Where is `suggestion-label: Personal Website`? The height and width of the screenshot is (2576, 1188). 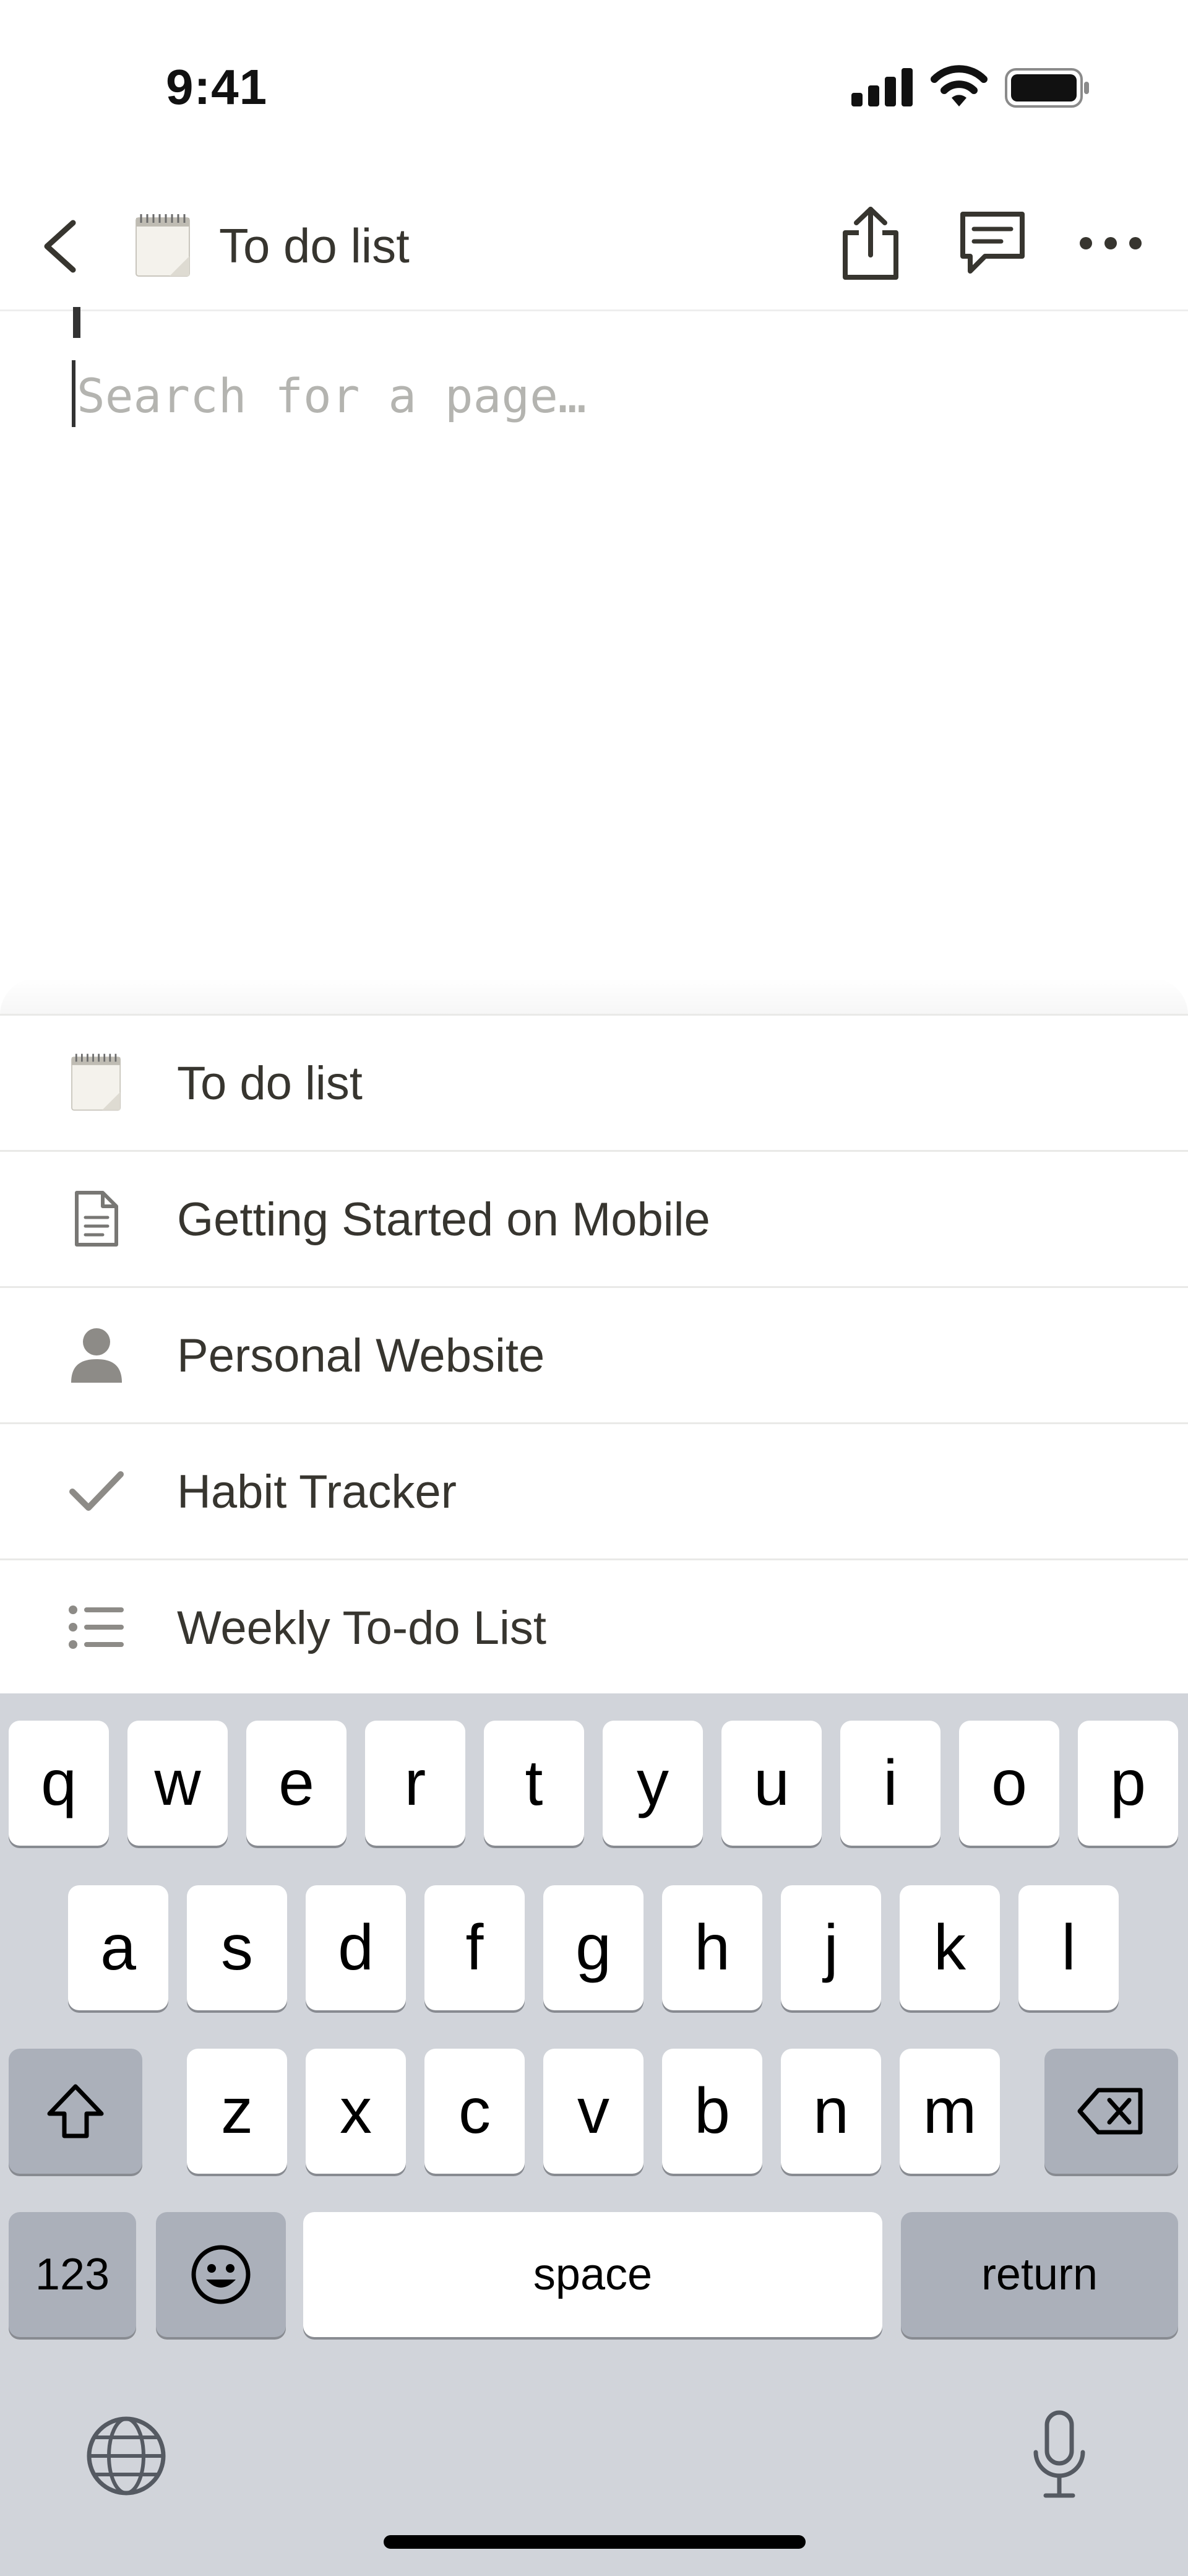
suggestion-label: Personal Website is located at coordinates (361, 1355).